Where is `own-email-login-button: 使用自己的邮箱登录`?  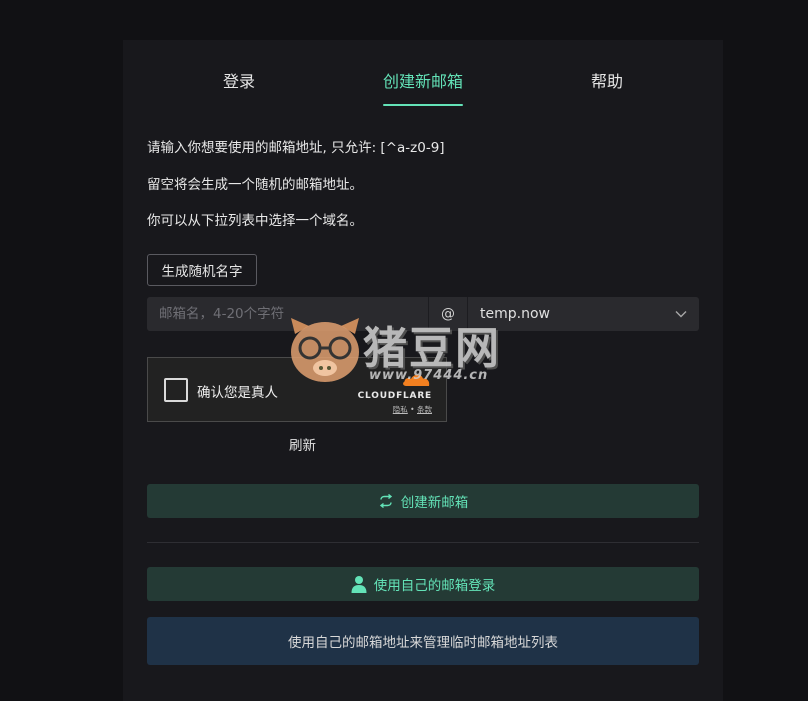
own-email-login-button: 使用自己的邮箱登录 is located at coordinates (423, 584).